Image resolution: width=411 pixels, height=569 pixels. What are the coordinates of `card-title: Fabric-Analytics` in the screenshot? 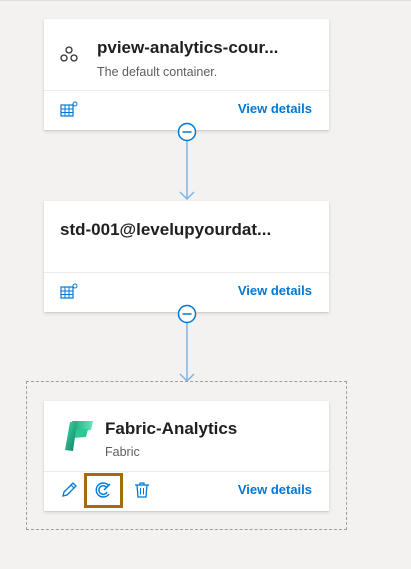 It's located at (171, 428).